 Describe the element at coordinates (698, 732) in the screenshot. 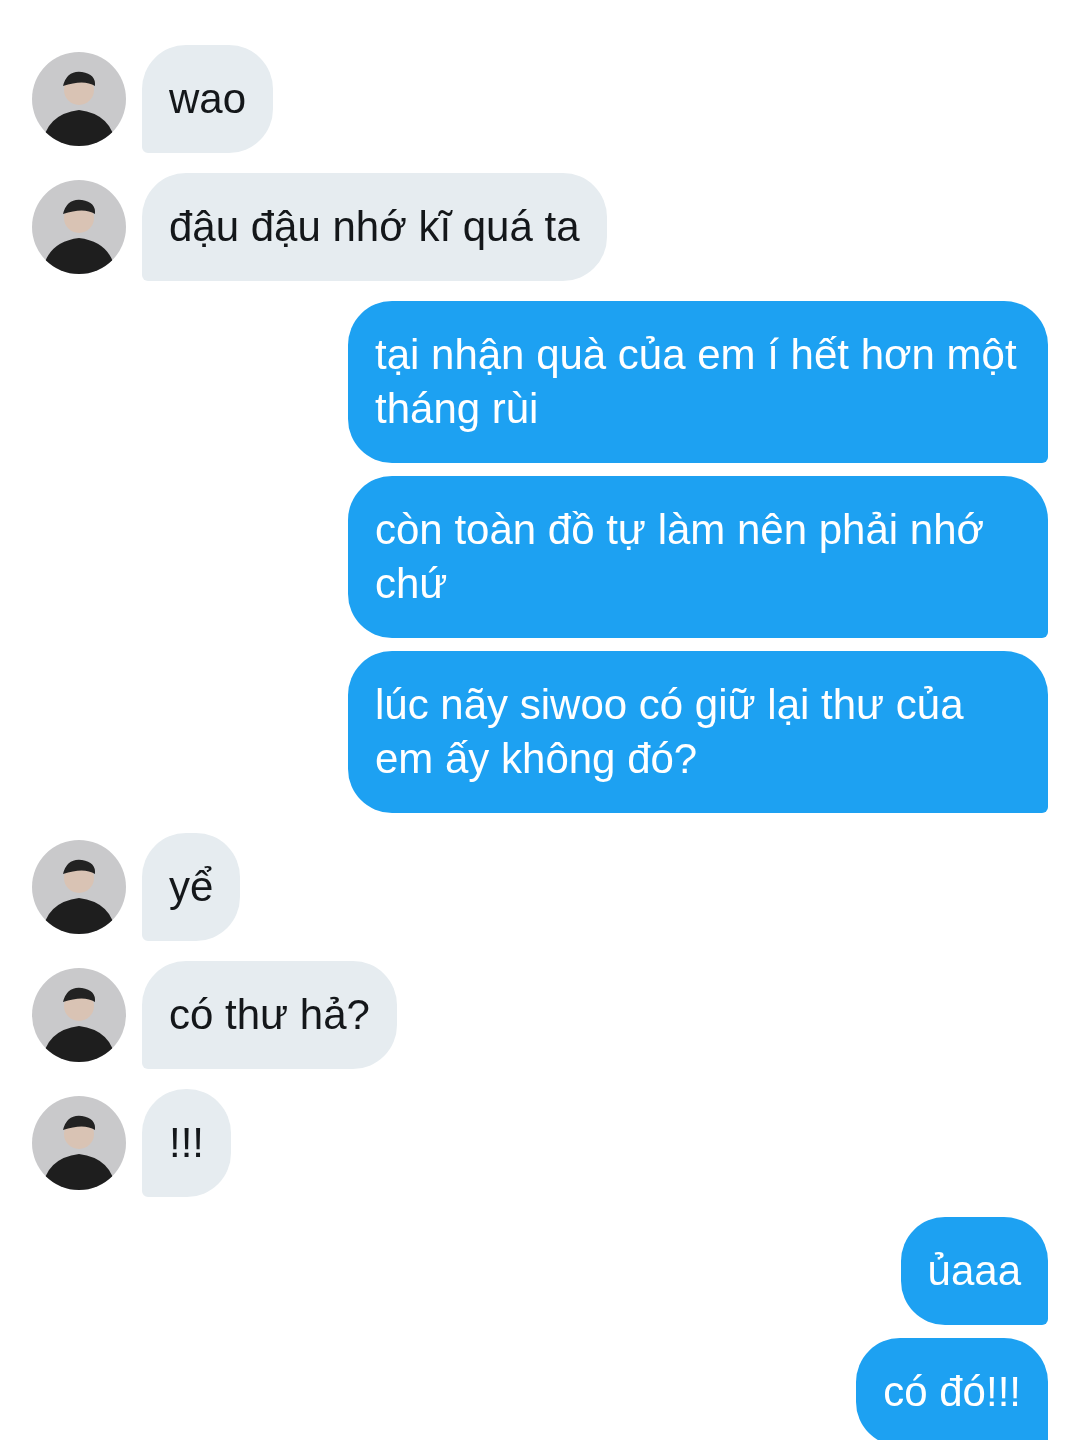

I see `sent-message: lúc nãy siwoo có giữ lại thư của em ấy không đó?` at that location.